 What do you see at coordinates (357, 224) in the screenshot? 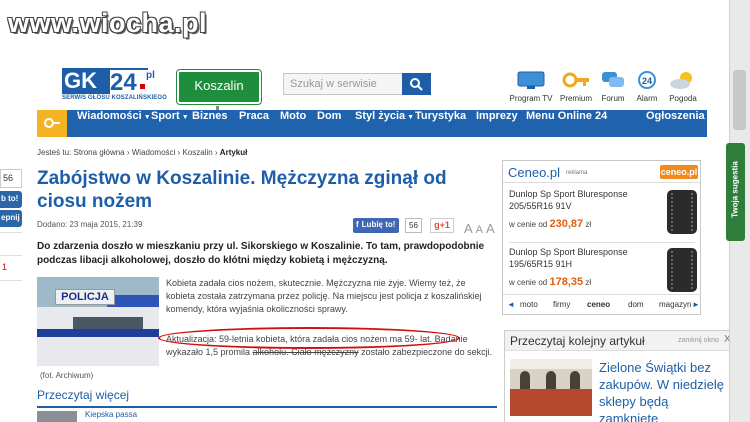
I see `facebook-icon: f` at bounding box center [357, 224].